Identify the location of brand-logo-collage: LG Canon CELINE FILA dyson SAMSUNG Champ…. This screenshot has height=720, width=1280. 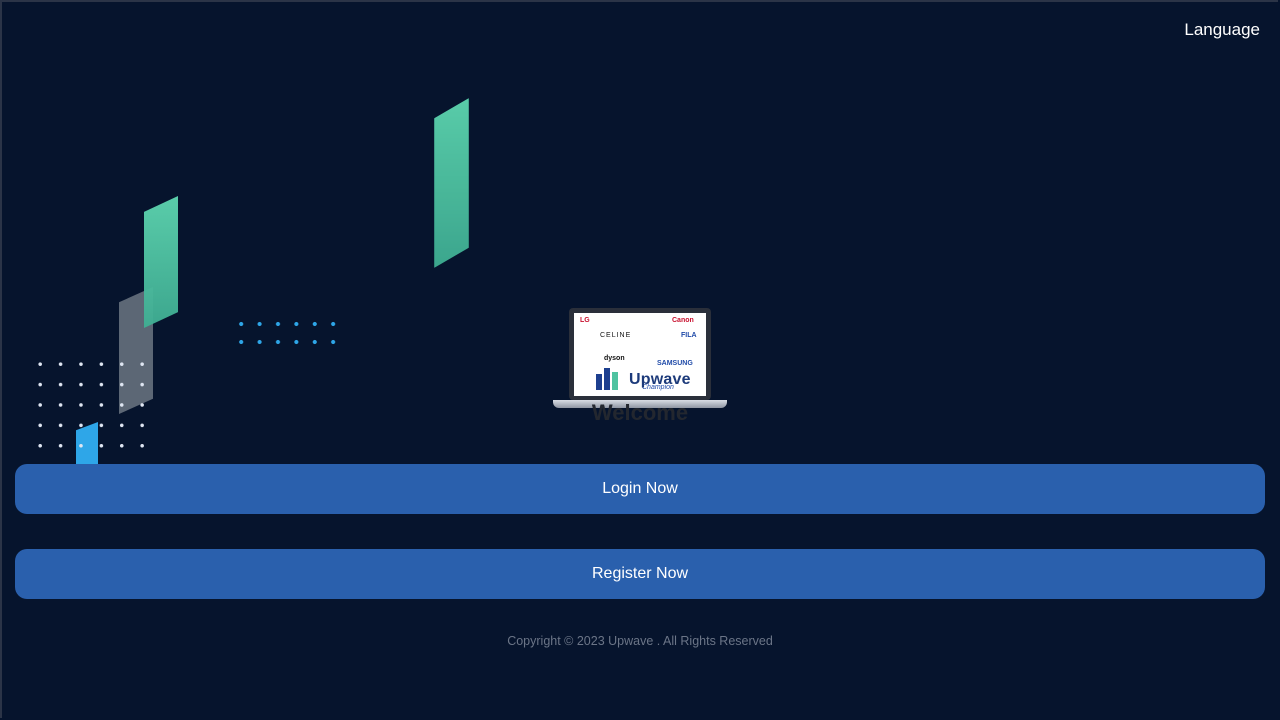
(640, 354).